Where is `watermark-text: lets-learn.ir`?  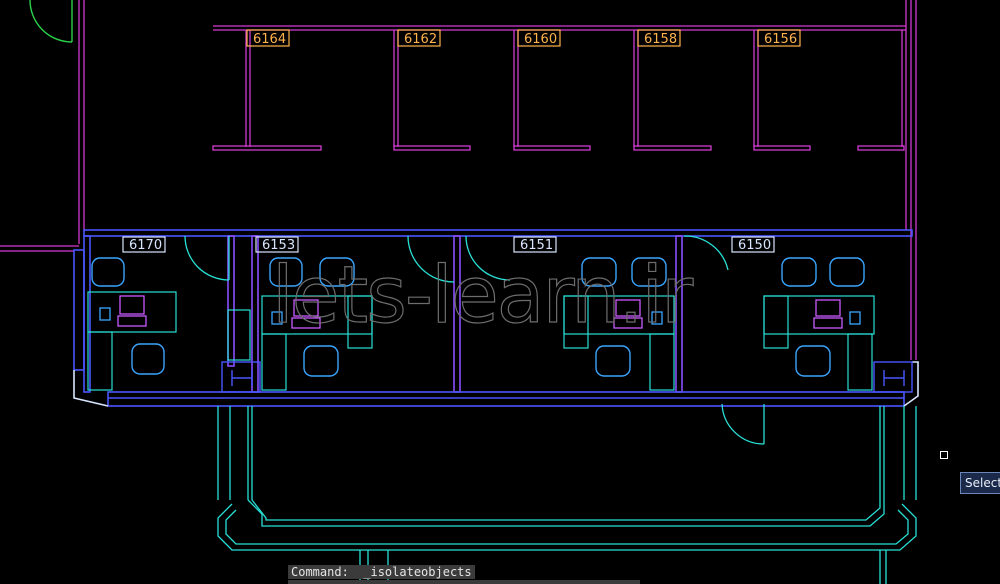 watermark-text: lets-learn.ir is located at coordinates (483, 296).